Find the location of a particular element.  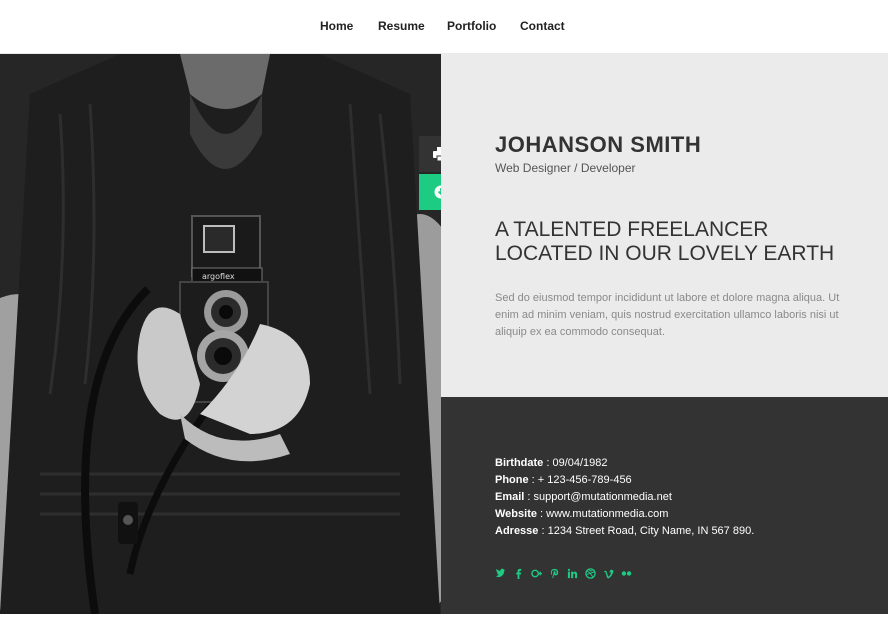

birthdate-label: Birthdate is located at coordinates (519, 463).